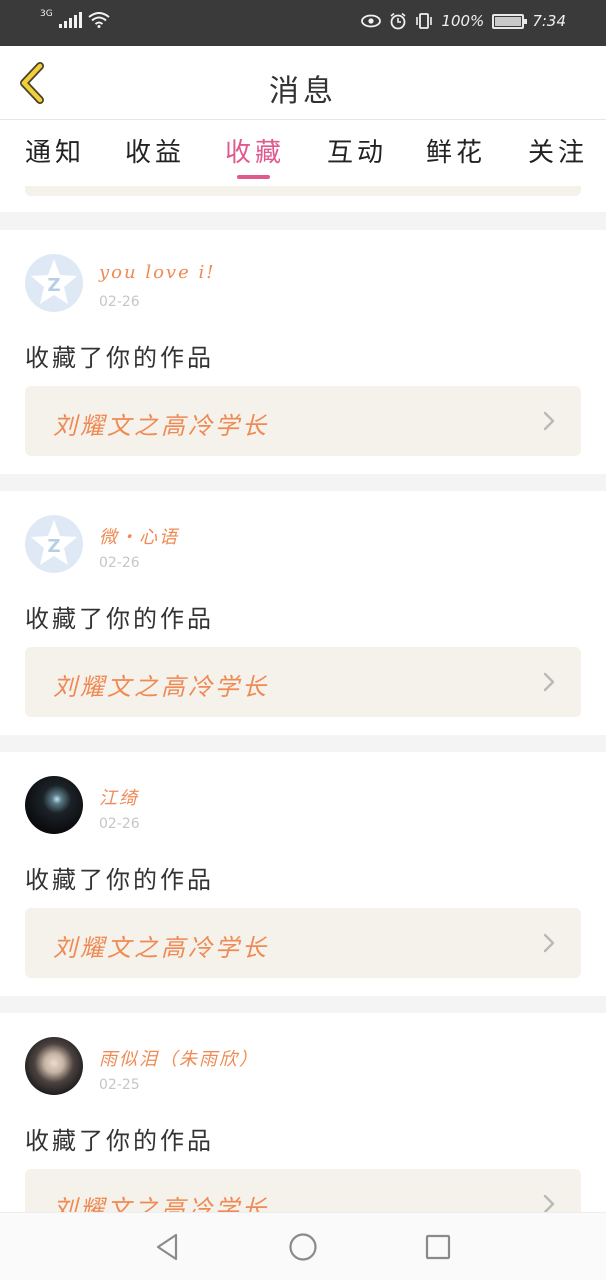 The height and width of the screenshot is (1280, 606). Describe the element at coordinates (303, 91) in the screenshot. I see `page-title: 消息` at that location.